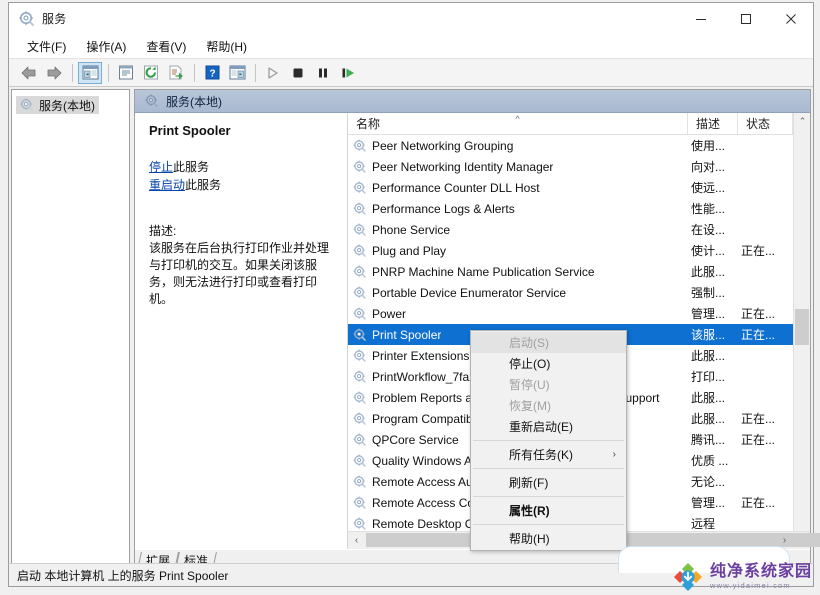 This screenshot has width=820, height=595. I want to click on vertical-scroll-thumb, so click(802, 327).